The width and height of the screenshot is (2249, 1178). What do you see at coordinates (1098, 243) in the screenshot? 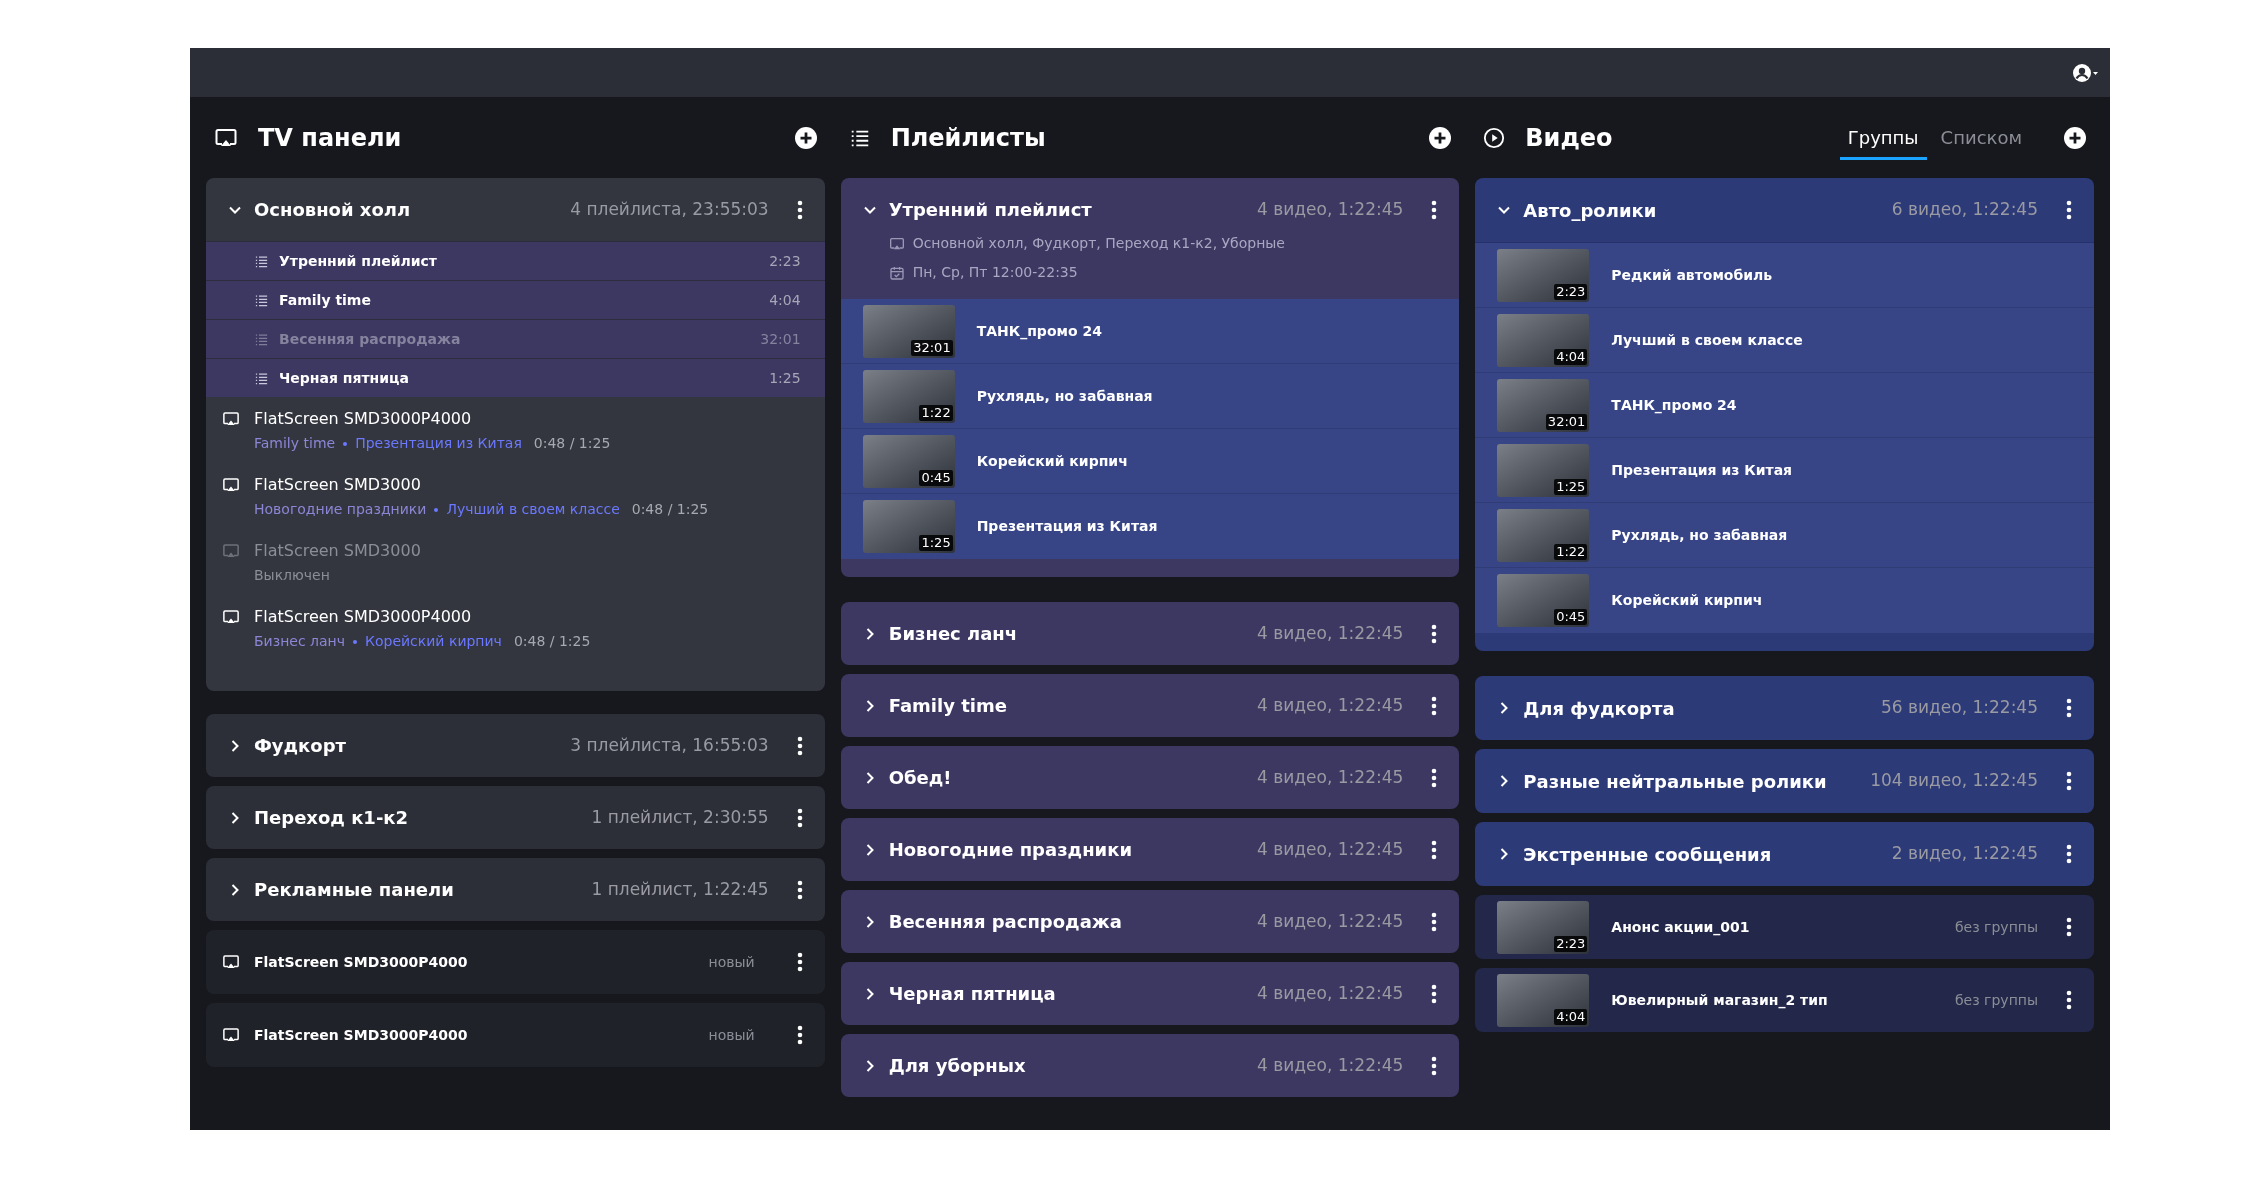
I see `playlist-screens: Основной холл, Фудкорт, Переход к1-к2, Уборные` at bounding box center [1098, 243].